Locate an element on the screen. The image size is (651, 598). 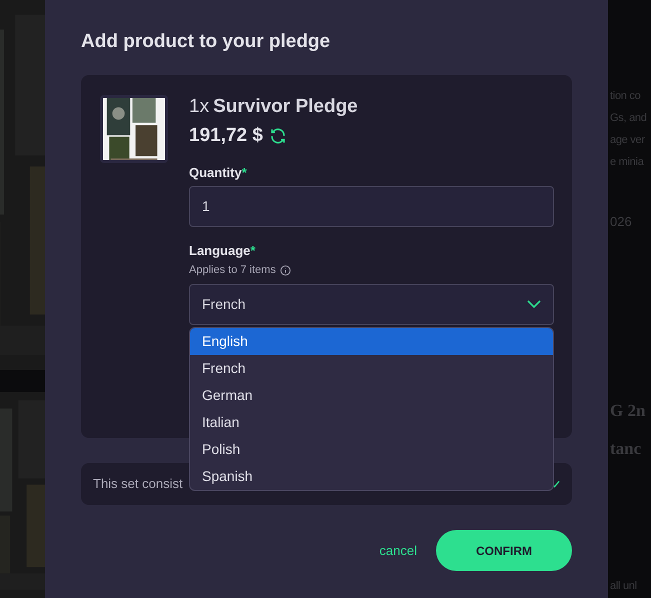
dropdown-option: Italian is located at coordinates (371, 422).